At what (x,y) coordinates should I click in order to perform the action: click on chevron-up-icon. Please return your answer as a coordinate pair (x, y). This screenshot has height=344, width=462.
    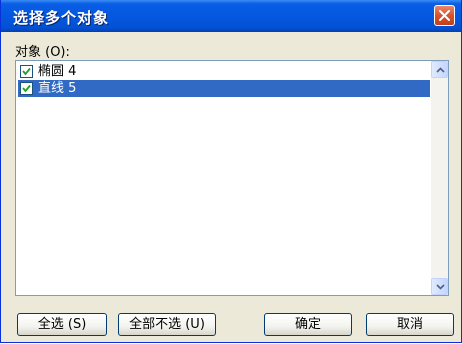
    Looking at the image, I should click on (440, 70).